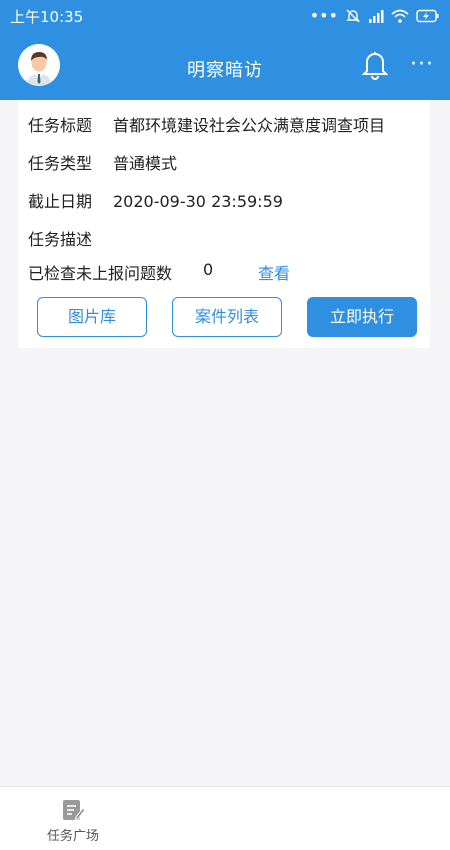  What do you see at coordinates (225, 16) in the screenshot?
I see `status-bar: 上午10:35 •••` at bounding box center [225, 16].